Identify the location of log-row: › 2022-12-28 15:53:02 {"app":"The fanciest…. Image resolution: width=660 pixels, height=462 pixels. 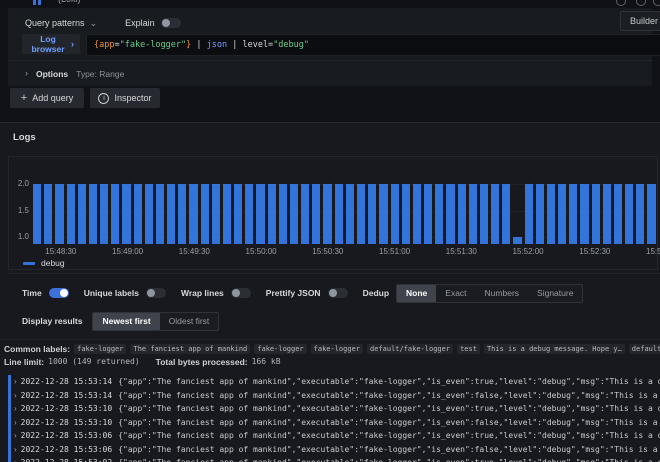
(334, 459).